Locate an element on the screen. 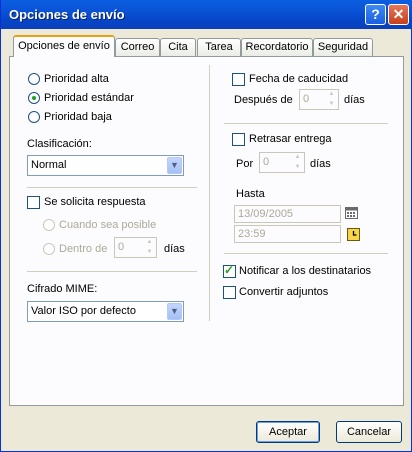 The height and width of the screenshot is (452, 412). cancel-button: Cancelar is located at coordinates (369, 432).